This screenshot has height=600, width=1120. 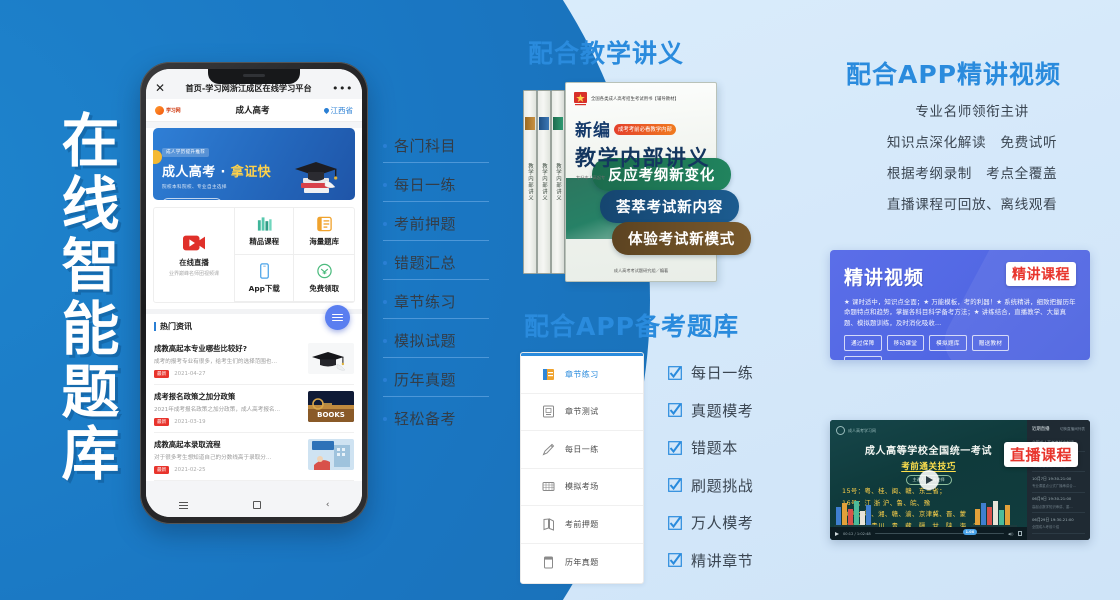 I want to click on check-label: 刷题挑战, so click(x=722, y=485).